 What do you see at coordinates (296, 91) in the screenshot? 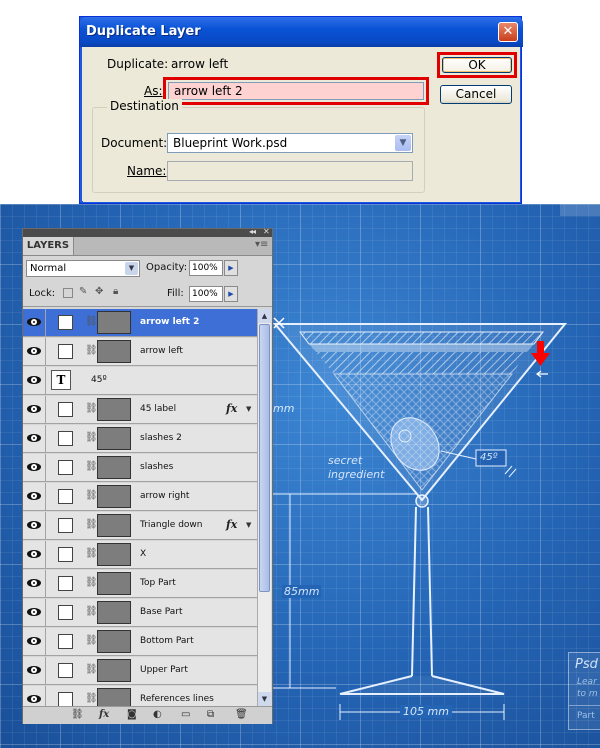
I see `as-input: arrow left 2` at bounding box center [296, 91].